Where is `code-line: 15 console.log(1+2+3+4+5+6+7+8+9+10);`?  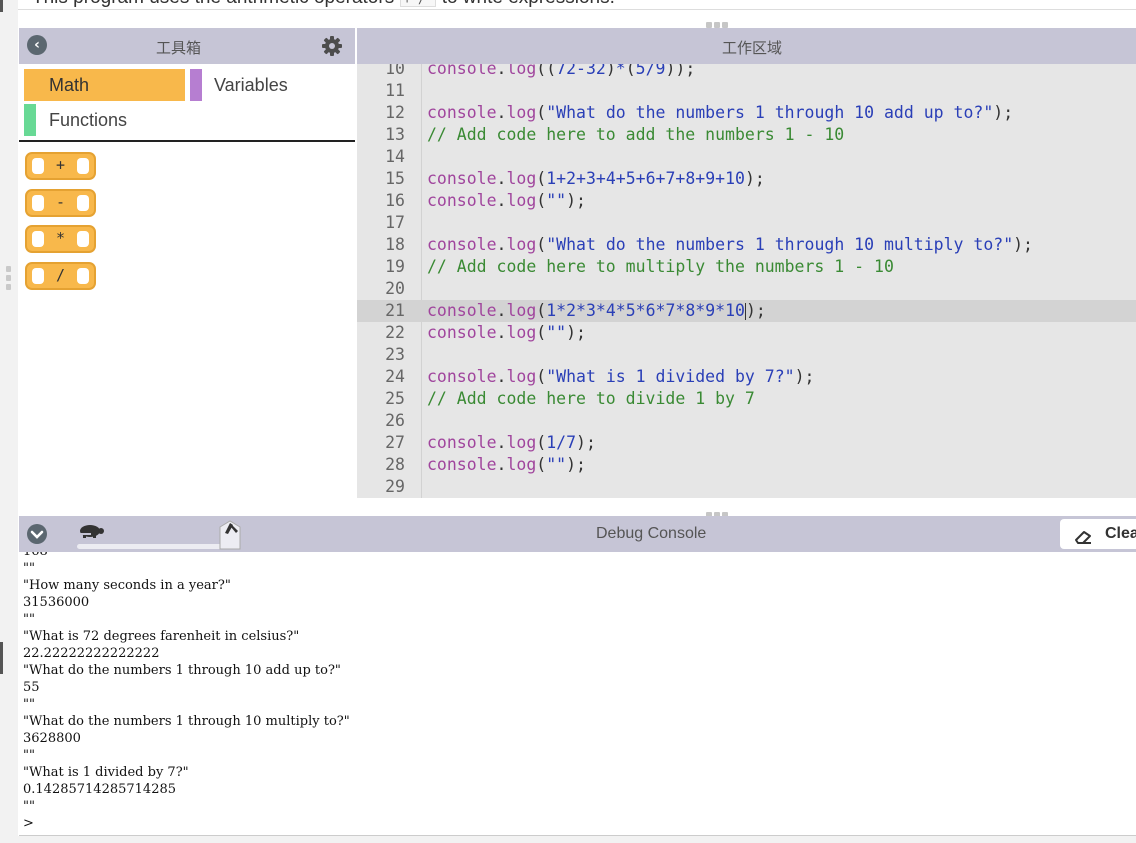 code-line: 15 console.log(1+2+3+4+5+6+7+8+9+10); is located at coordinates (746, 179).